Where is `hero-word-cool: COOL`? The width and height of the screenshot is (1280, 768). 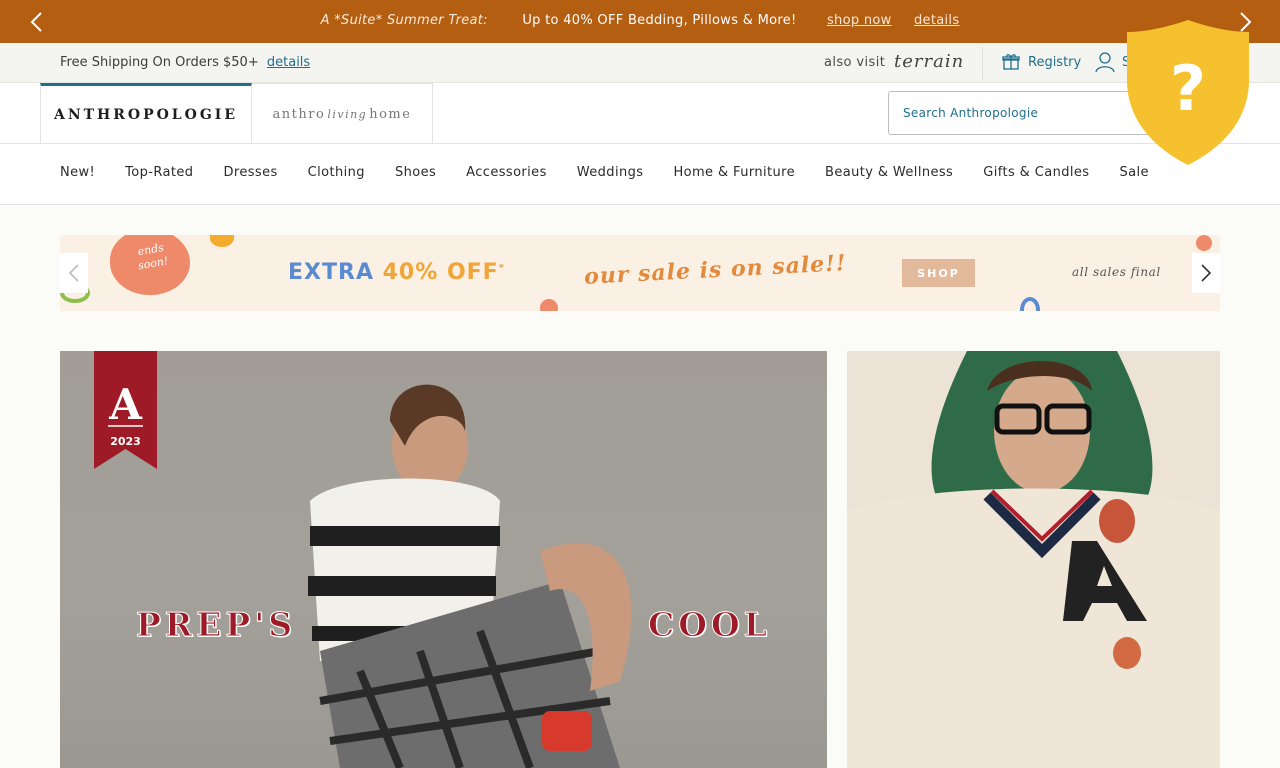 hero-word-cool: COOL is located at coordinates (709, 625).